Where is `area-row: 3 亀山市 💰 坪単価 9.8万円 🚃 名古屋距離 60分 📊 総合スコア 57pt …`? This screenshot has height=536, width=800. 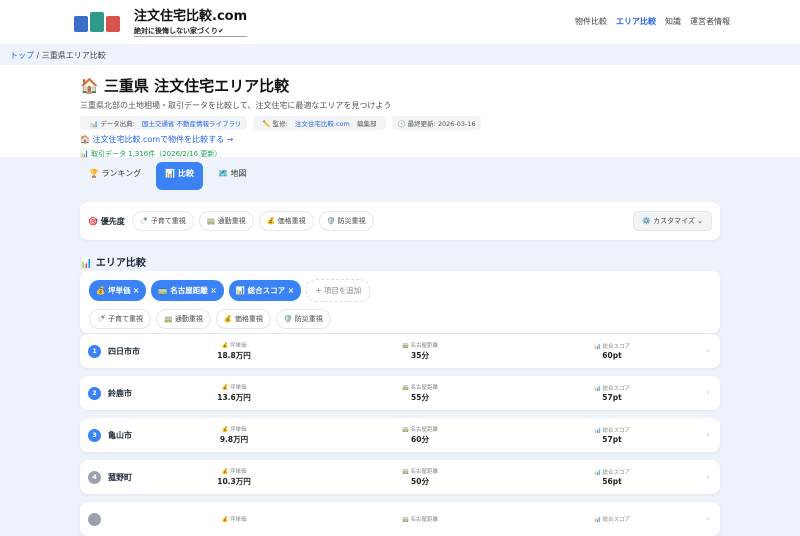 area-row: 3 亀山市 💰 坪単価 9.8万円 🚃 名古屋距離 60分 📊 総合スコア 57pt … is located at coordinates (400, 435).